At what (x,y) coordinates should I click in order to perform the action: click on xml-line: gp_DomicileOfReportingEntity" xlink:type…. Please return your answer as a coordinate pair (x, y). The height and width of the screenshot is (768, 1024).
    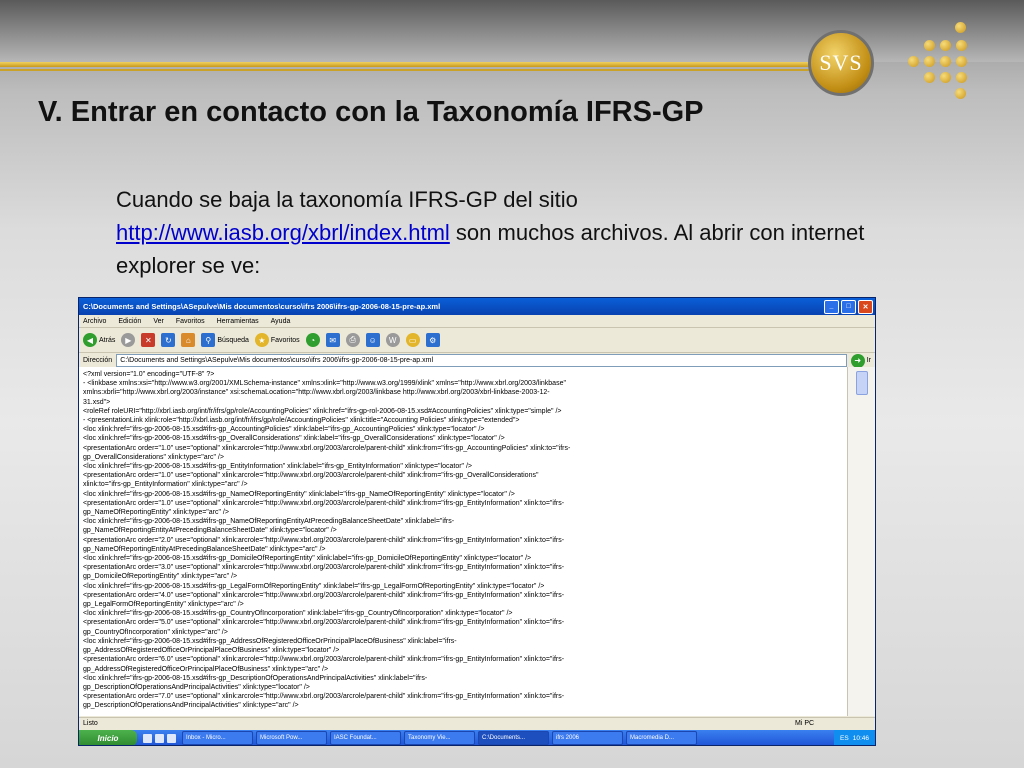
    Looking at the image, I should click on (160, 577).